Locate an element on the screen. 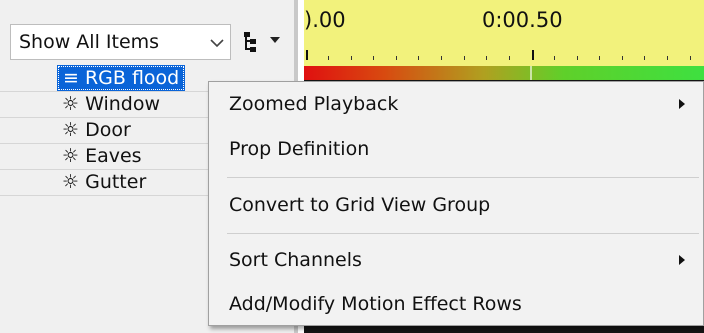 This screenshot has height=333, width=704. menu-item-label: Sort Channels is located at coordinates (295, 260).